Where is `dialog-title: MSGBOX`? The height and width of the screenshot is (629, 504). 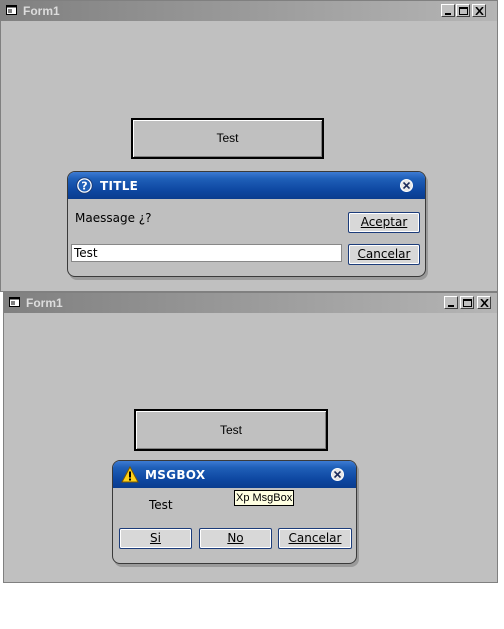 dialog-title: MSGBOX is located at coordinates (175, 475).